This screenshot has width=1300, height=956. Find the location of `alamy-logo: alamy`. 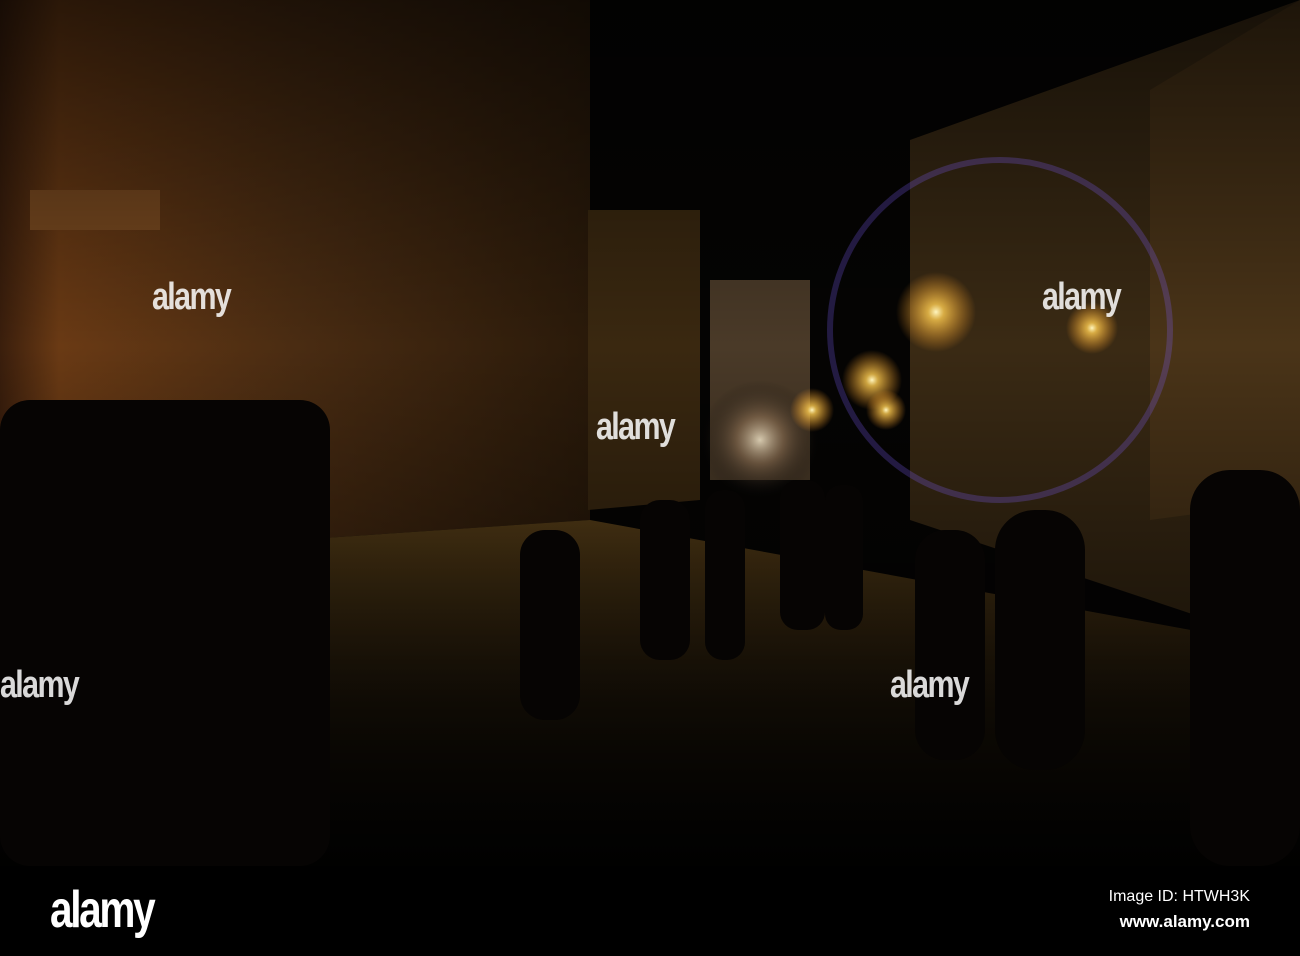

alamy-logo: alamy is located at coordinates (103, 910).